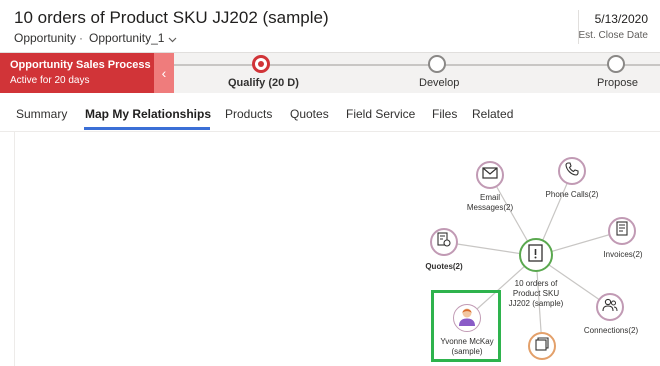 Image resolution: width=660 pixels, height=366 pixels. What do you see at coordinates (621, 19) in the screenshot?
I see `close-date-value: 5/13/2020` at bounding box center [621, 19].